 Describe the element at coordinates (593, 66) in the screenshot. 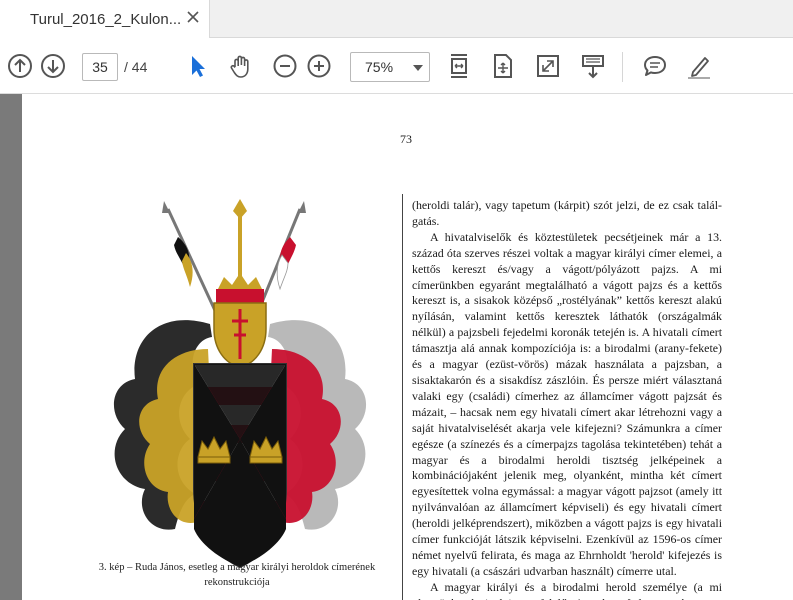

I see `scroll-mode-icon` at that location.